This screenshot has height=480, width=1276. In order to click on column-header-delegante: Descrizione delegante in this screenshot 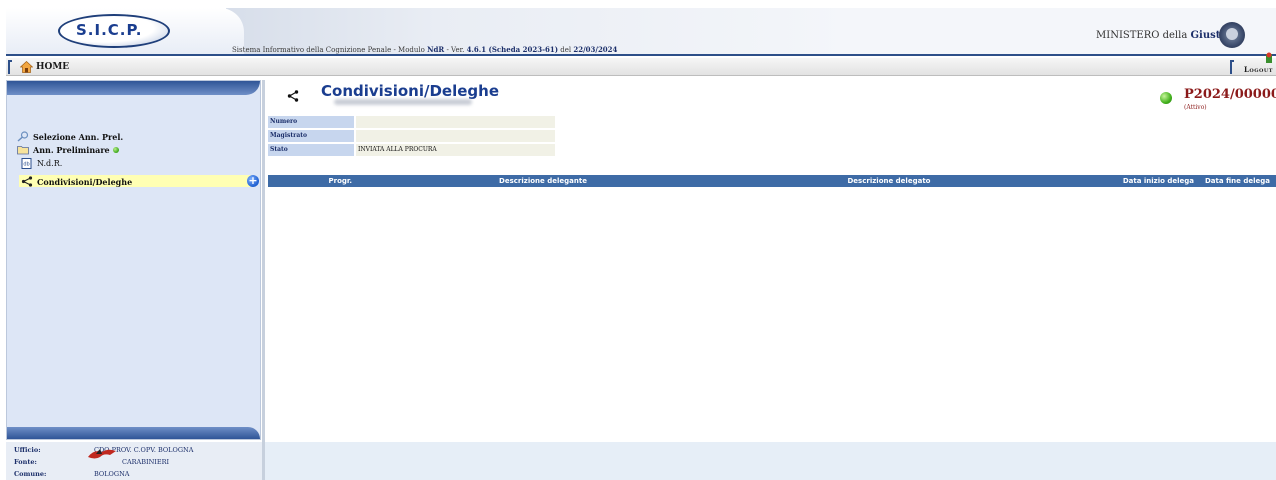, I will do `click(543, 181)`.